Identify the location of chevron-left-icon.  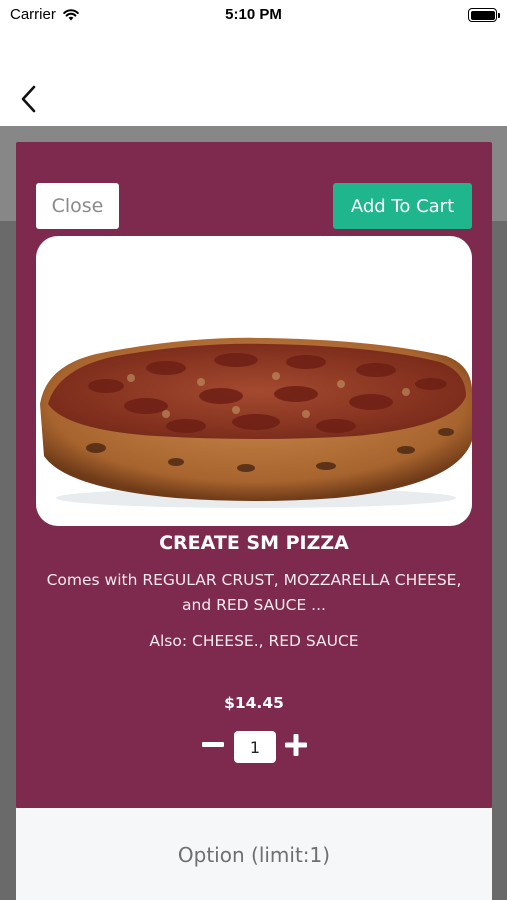
(28, 99).